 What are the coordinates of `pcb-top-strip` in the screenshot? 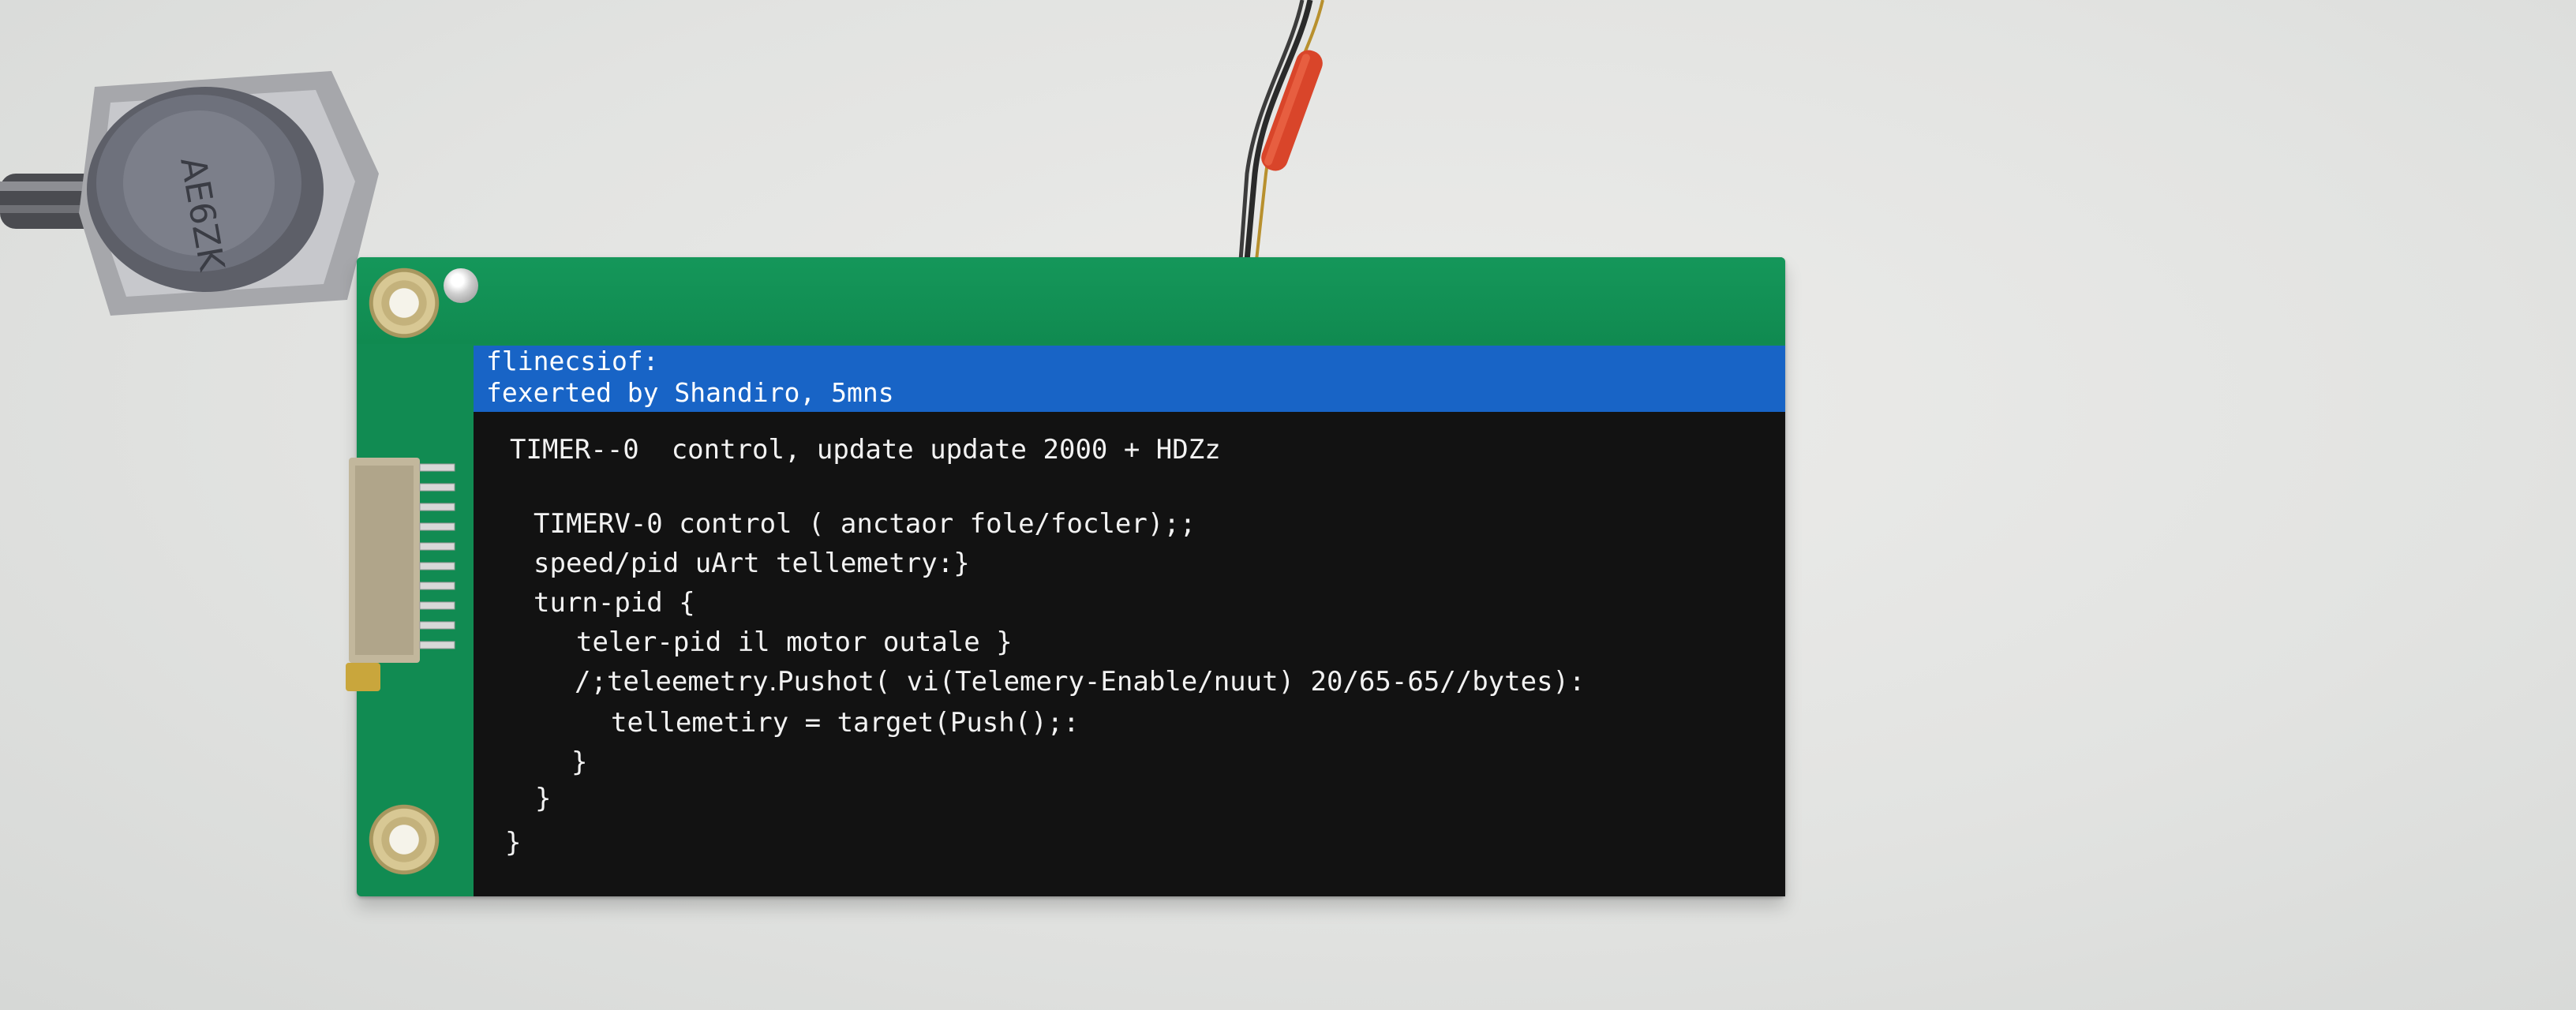 It's located at (1071, 300).